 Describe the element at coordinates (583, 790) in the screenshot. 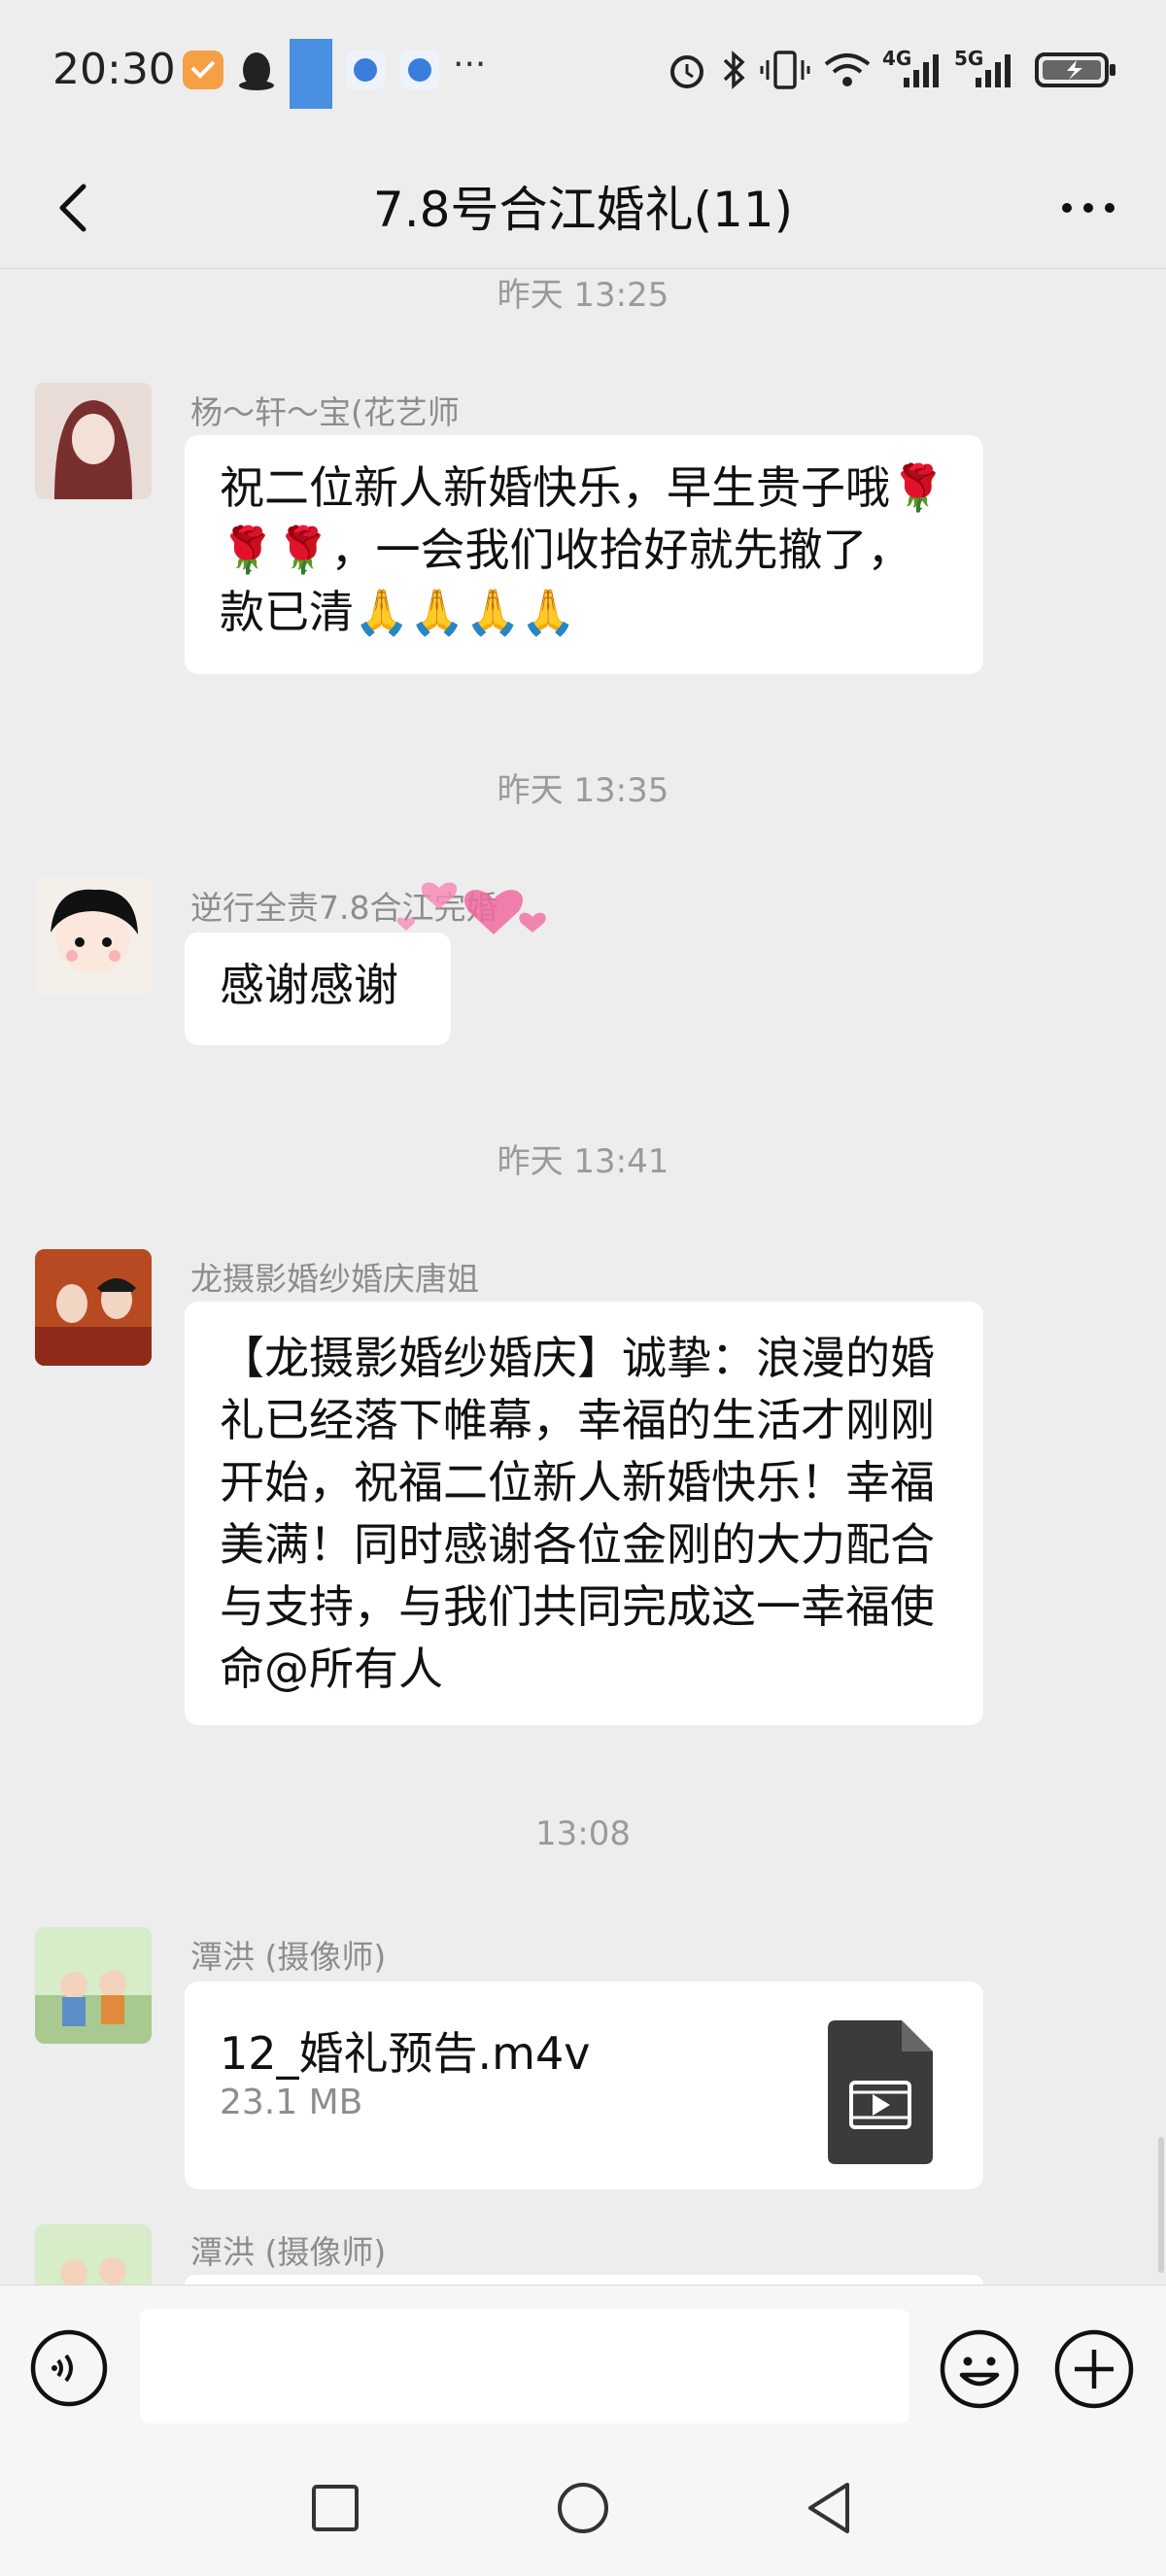

I see `message-timestamp: 昨天 13:35` at that location.